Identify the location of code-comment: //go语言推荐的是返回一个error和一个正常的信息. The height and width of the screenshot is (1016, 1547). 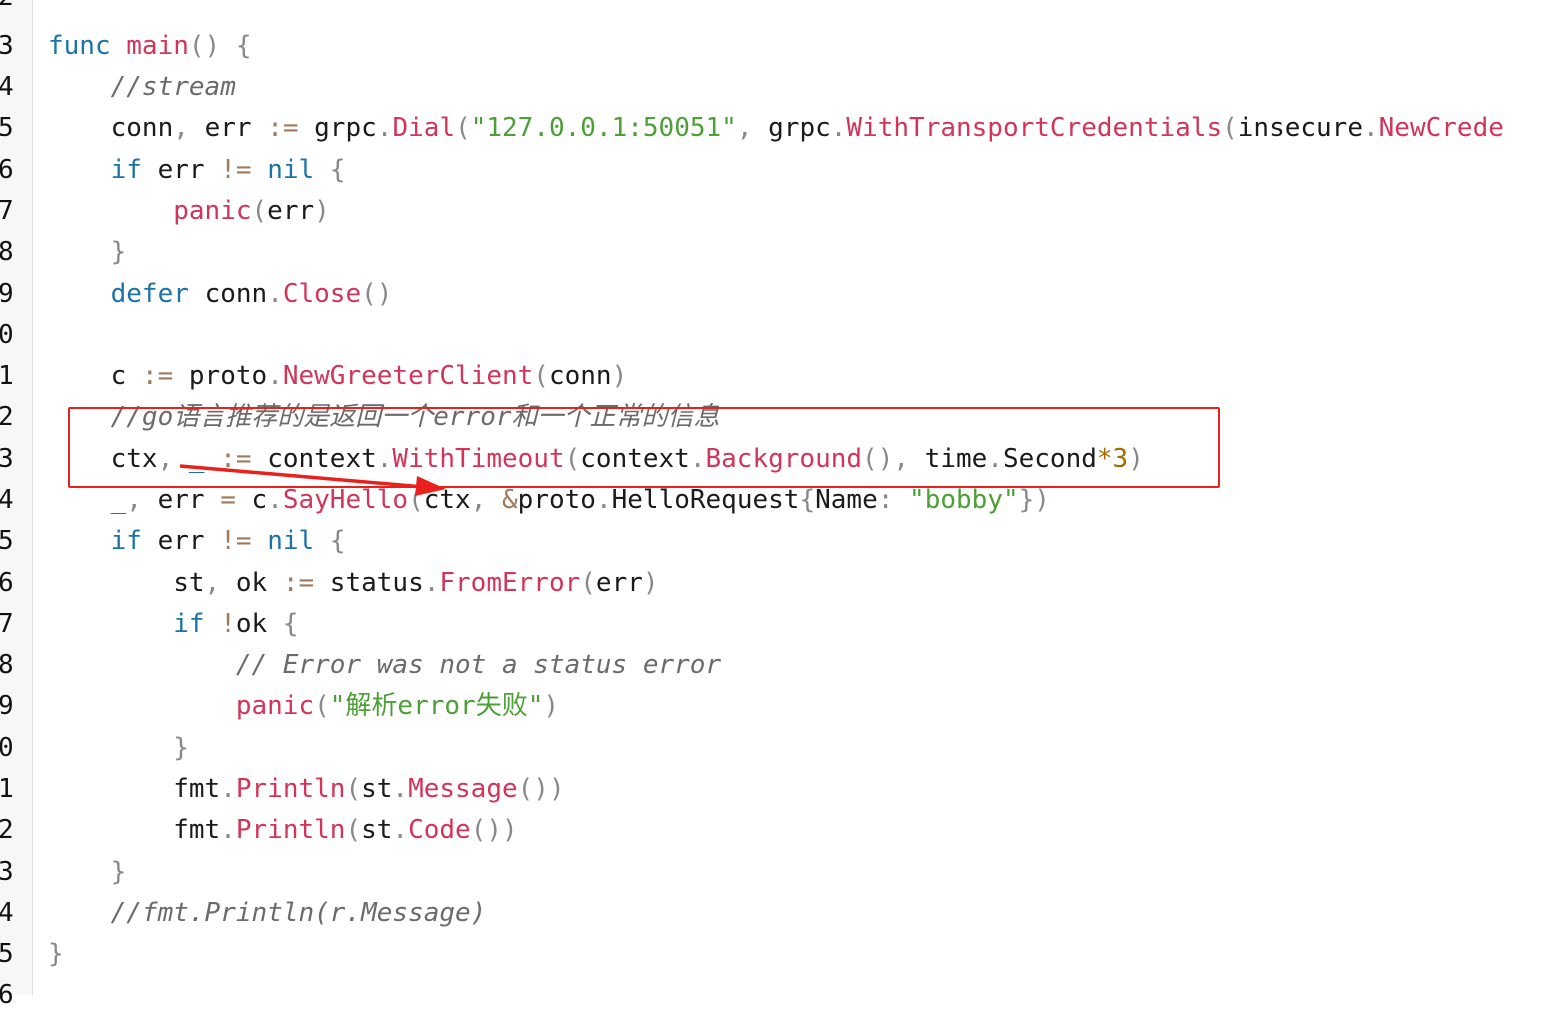
(415, 417).